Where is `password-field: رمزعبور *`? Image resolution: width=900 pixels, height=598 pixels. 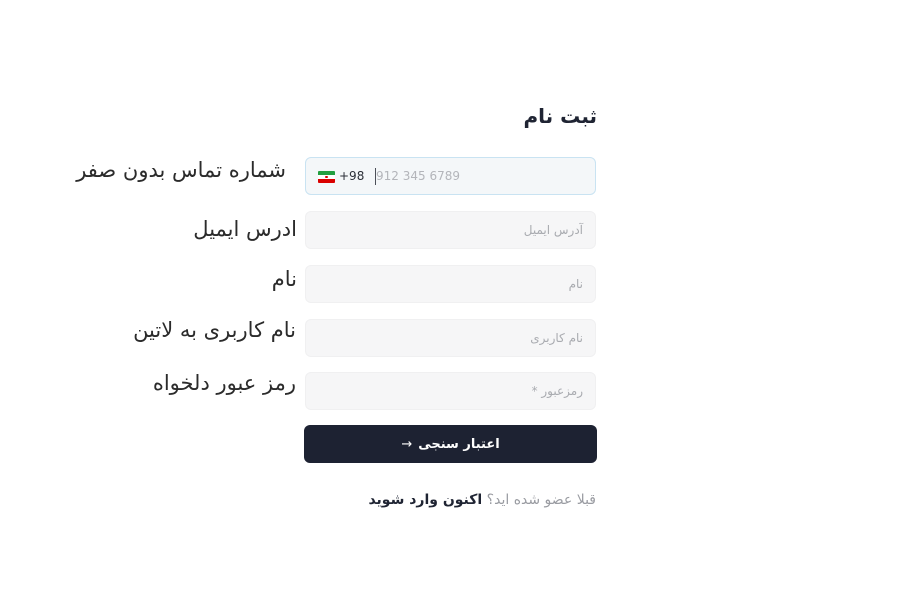 password-field: رمزعبور * is located at coordinates (450, 391).